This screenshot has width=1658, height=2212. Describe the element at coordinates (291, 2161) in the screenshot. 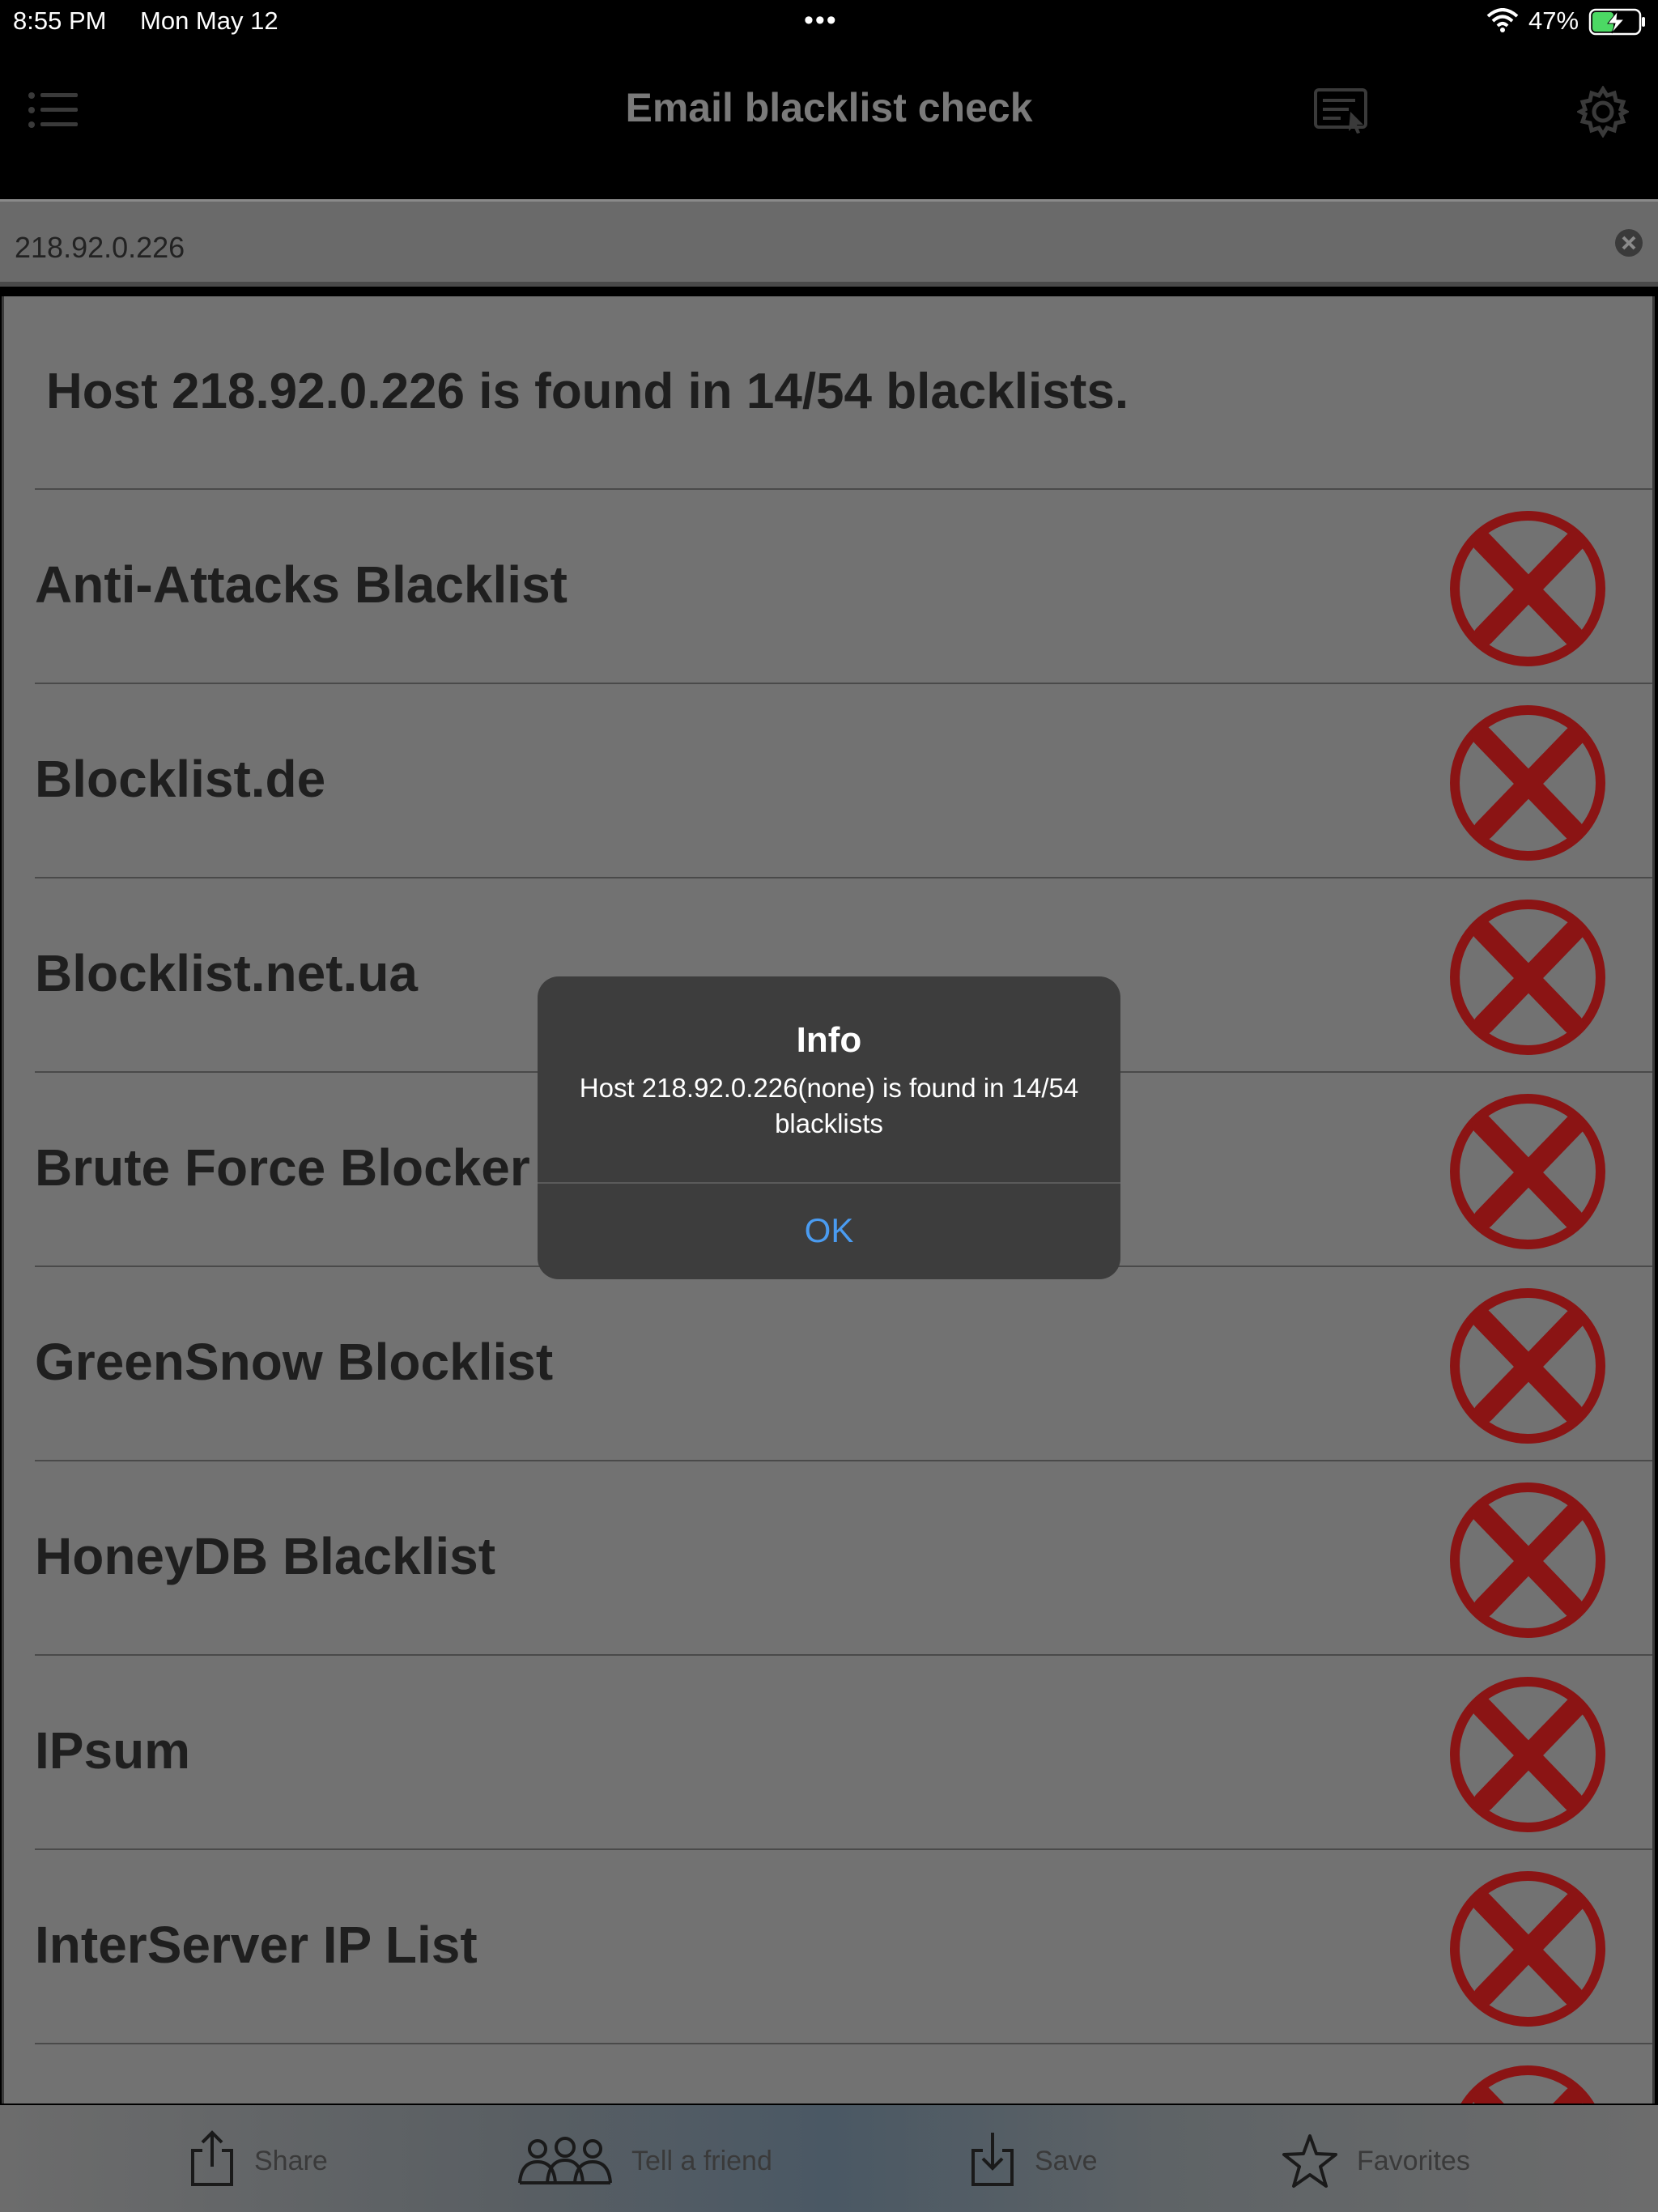

I see `share-label: Share` at that location.